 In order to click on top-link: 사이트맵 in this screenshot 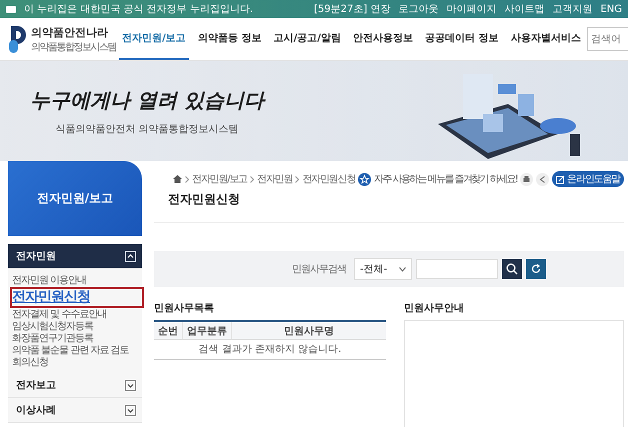, I will do `click(524, 9)`.